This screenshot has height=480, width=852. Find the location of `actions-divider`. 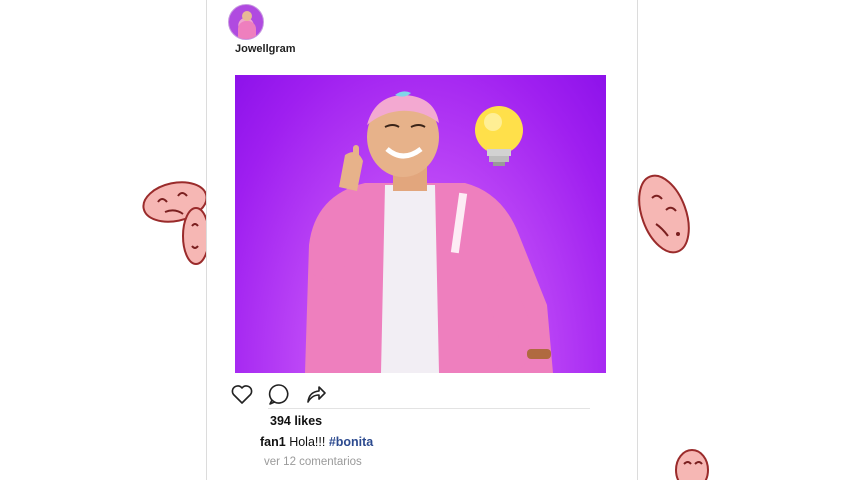

actions-divider is located at coordinates (429, 408).